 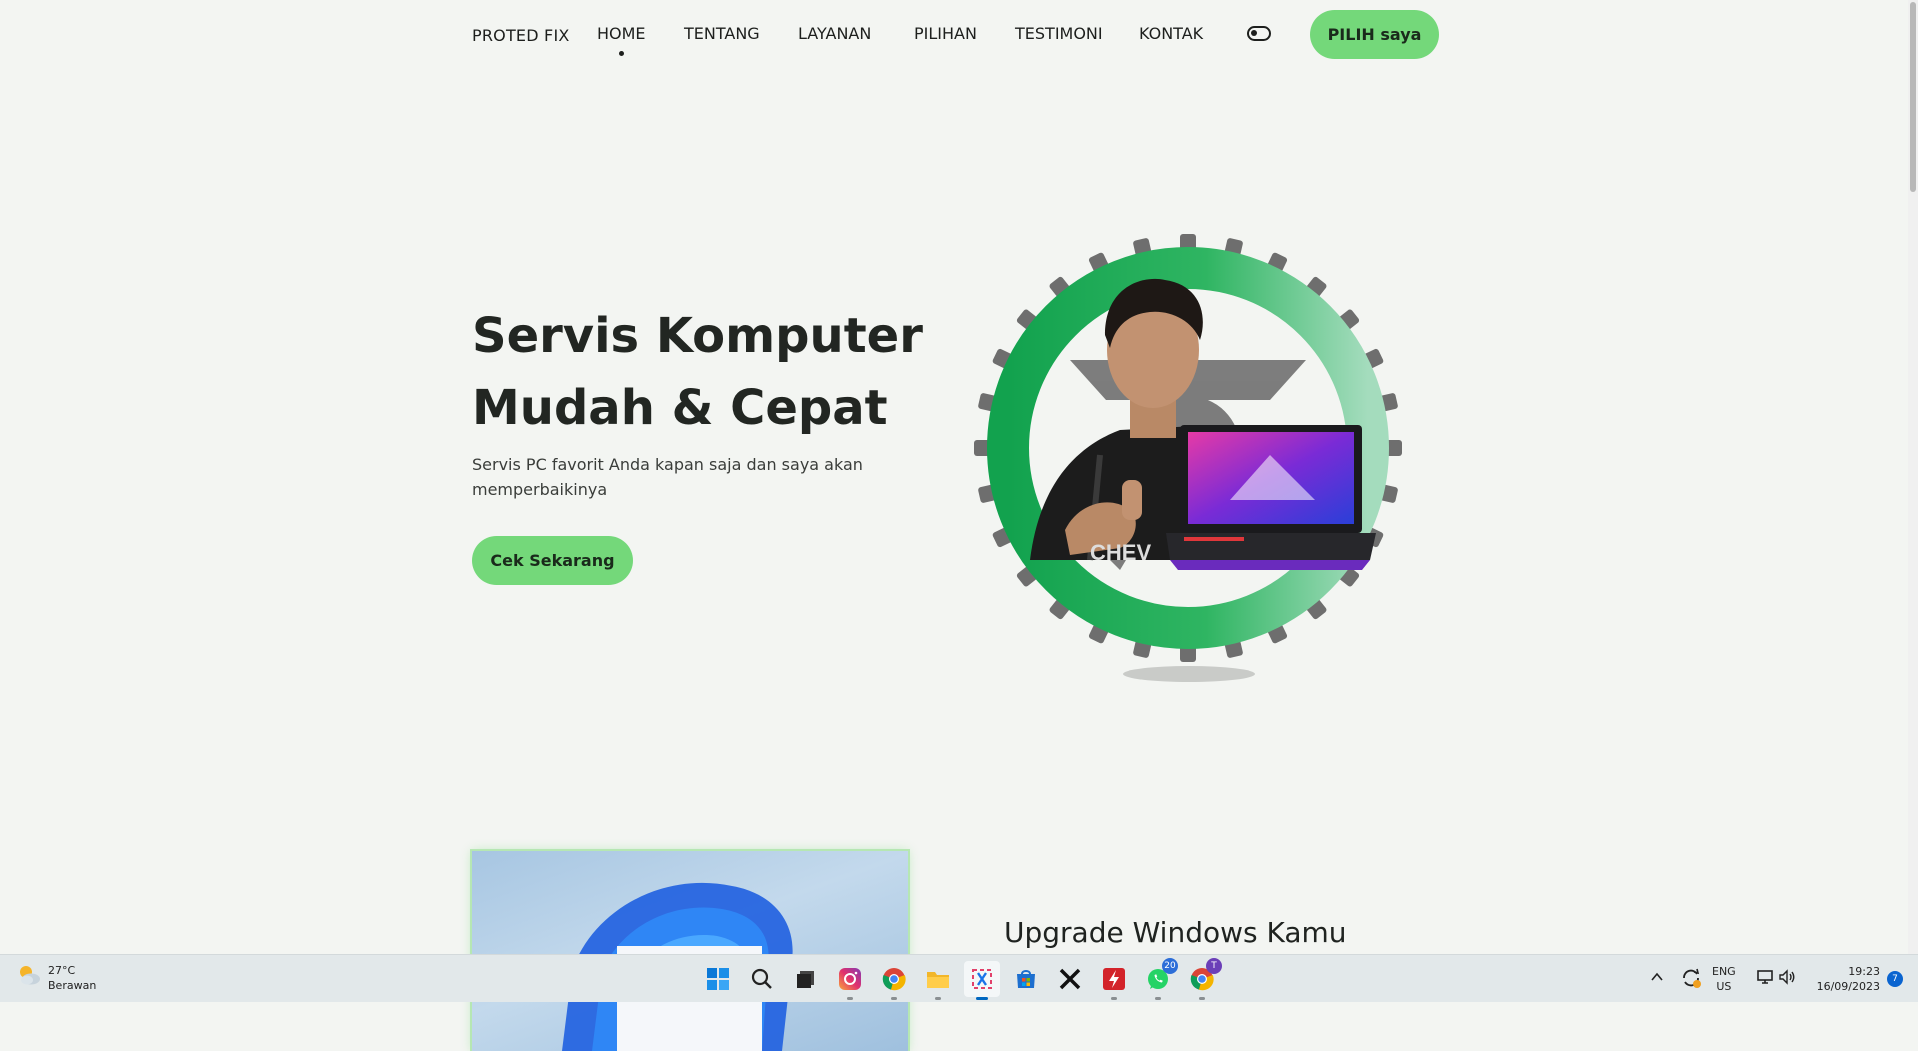 What do you see at coordinates (1913, 477) in the screenshot?
I see `page-scrollbar` at bounding box center [1913, 477].